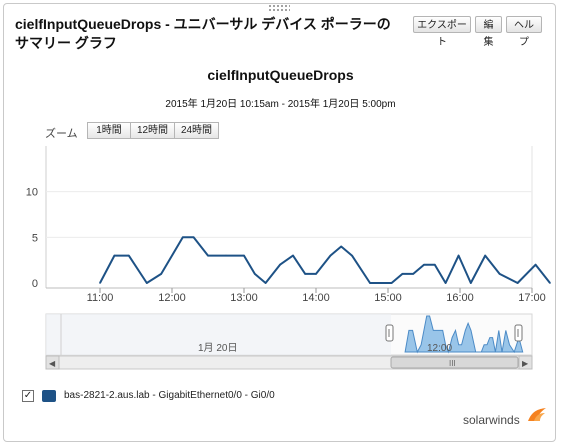  I want to click on solarwinds-flame-icon, so click(537, 414).